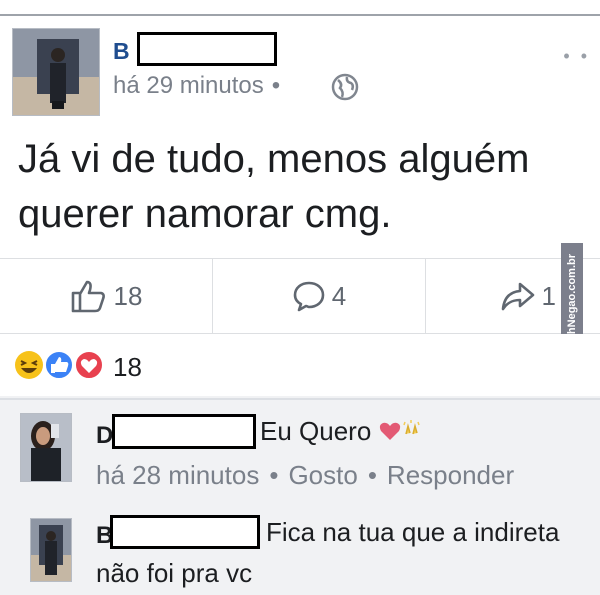 The width and height of the screenshot is (600, 595). Describe the element at coordinates (300, 399) in the screenshot. I see `comments-separator` at that location.